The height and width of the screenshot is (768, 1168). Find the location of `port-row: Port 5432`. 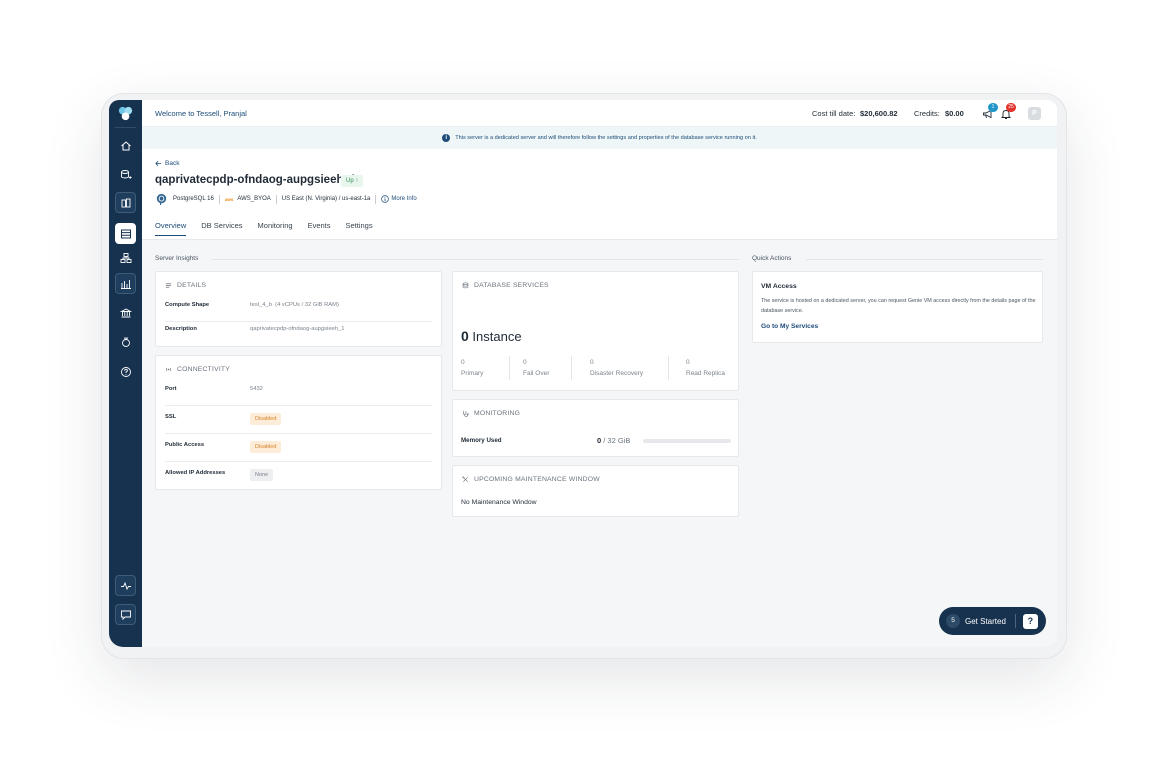

port-row: Port 5432 is located at coordinates (298, 392).